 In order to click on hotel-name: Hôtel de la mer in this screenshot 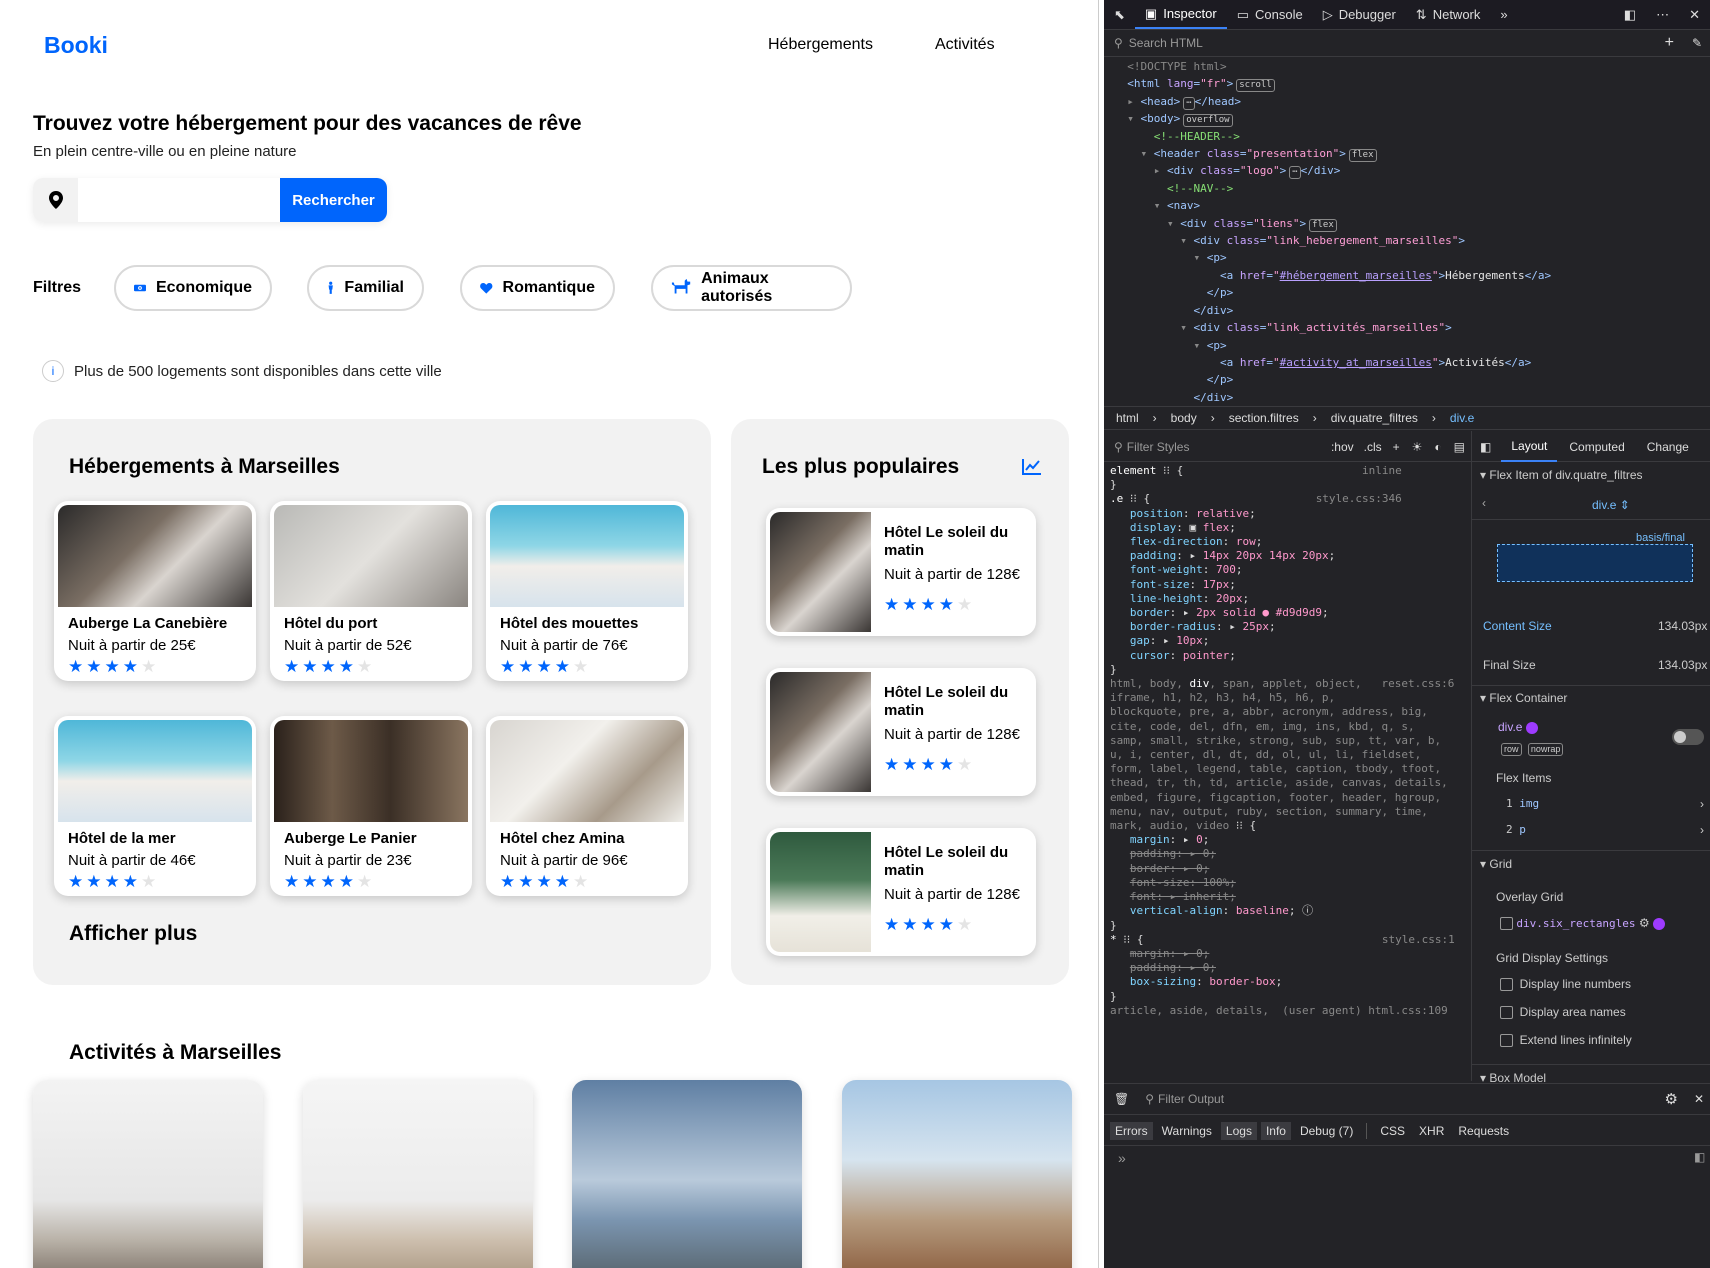, I will do `click(122, 838)`.